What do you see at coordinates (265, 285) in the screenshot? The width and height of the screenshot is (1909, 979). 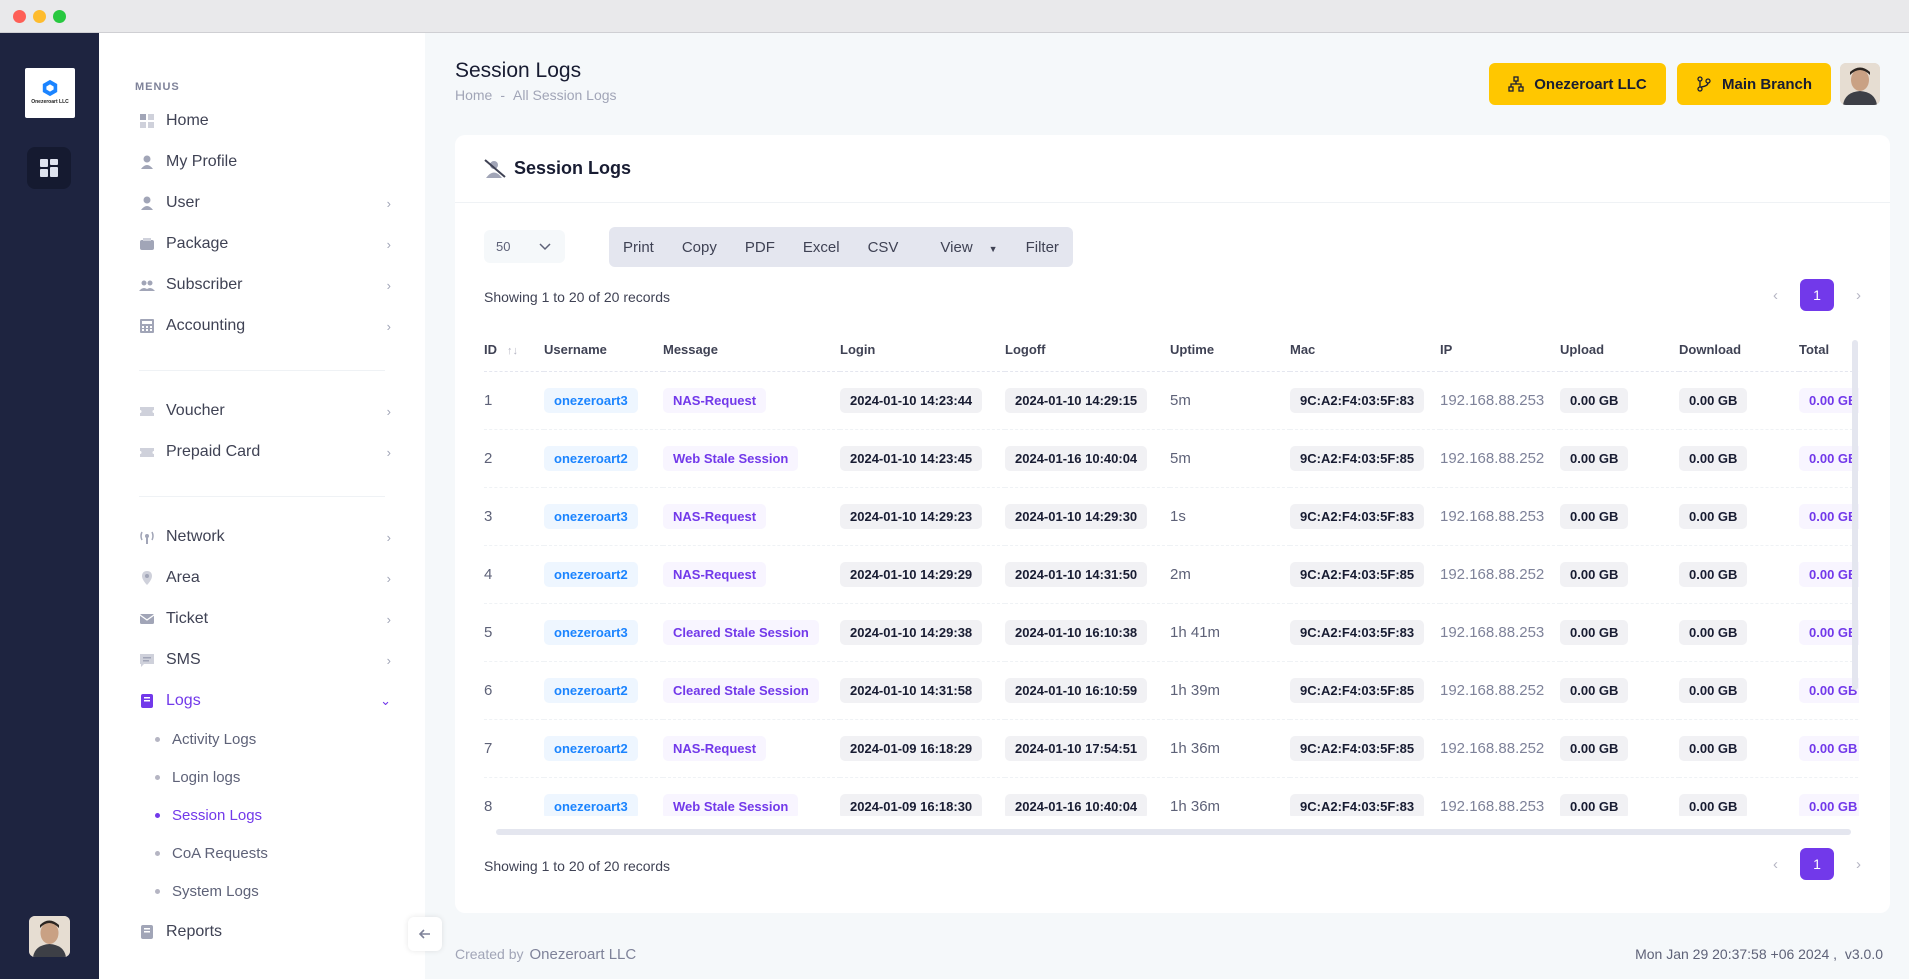 I see `sidebar-item-subscriber: Subscriber ›` at bounding box center [265, 285].